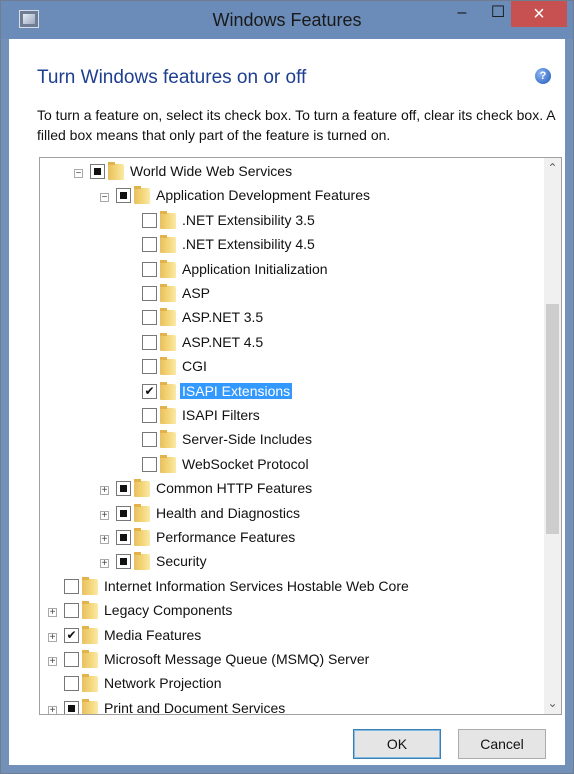  What do you see at coordinates (290, 295) in the screenshot?
I see `tree-item: ASP` at bounding box center [290, 295].